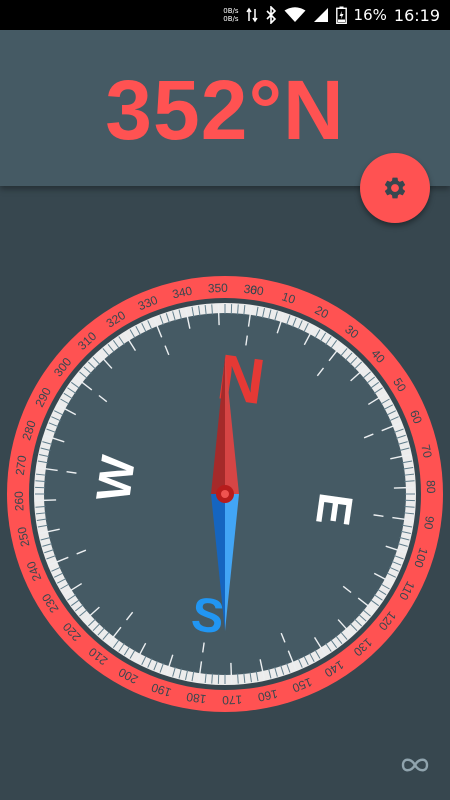  Describe the element at coordinates (225, 109) in the screenshot. I see `heading-readout: 352°N` at that location.